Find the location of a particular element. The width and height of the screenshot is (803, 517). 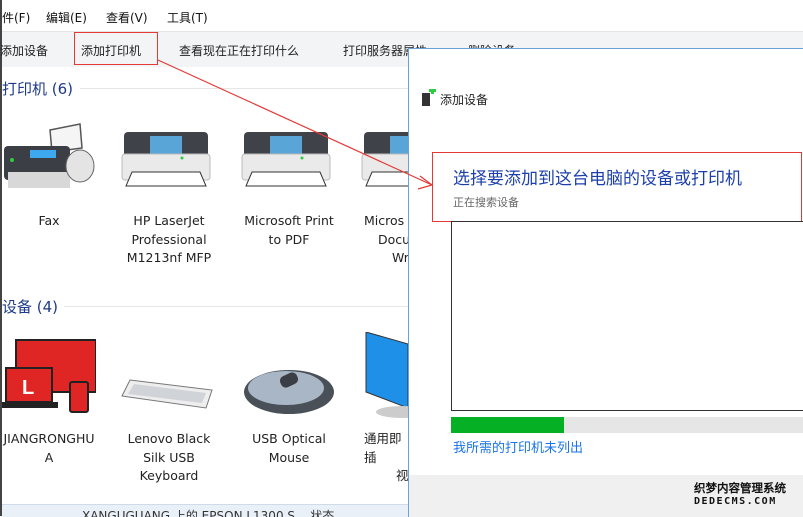

menu-file: 件(F) is located at coordinates (16, 17).